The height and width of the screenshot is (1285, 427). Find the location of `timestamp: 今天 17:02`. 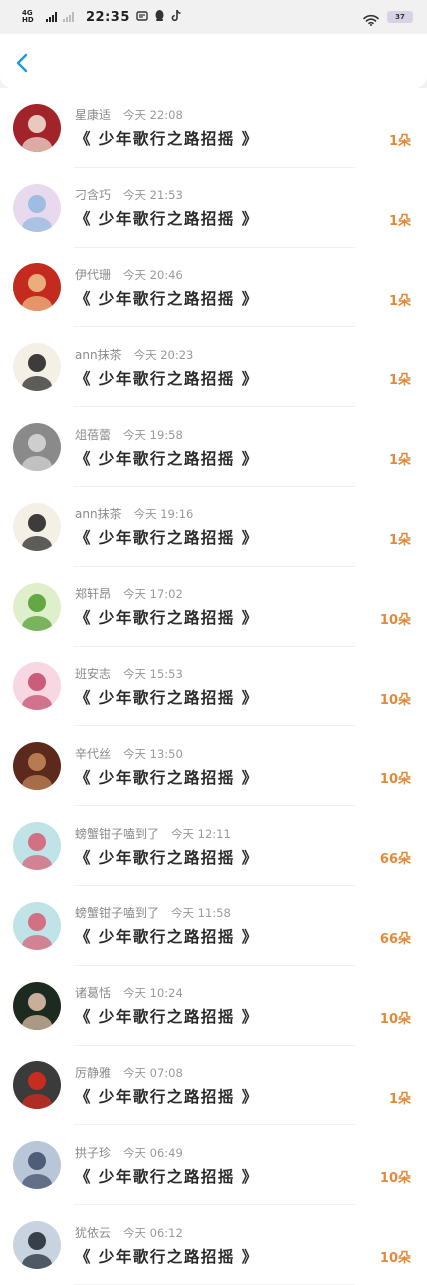

timestamp: 今天 17:02 is located at coordinates (153, 594).